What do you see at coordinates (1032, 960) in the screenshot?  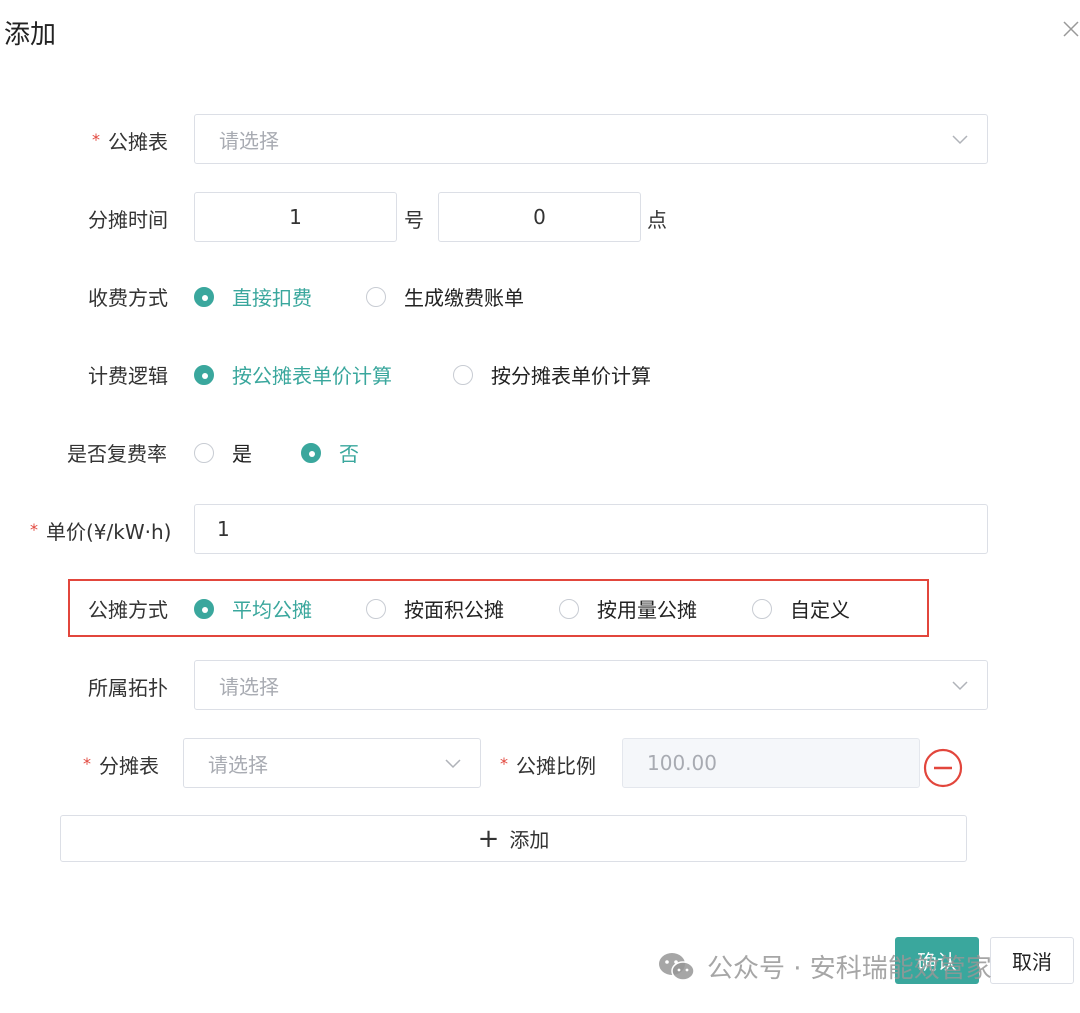 I see `cancel-button: 取消` at bounding box center [1032, 960].